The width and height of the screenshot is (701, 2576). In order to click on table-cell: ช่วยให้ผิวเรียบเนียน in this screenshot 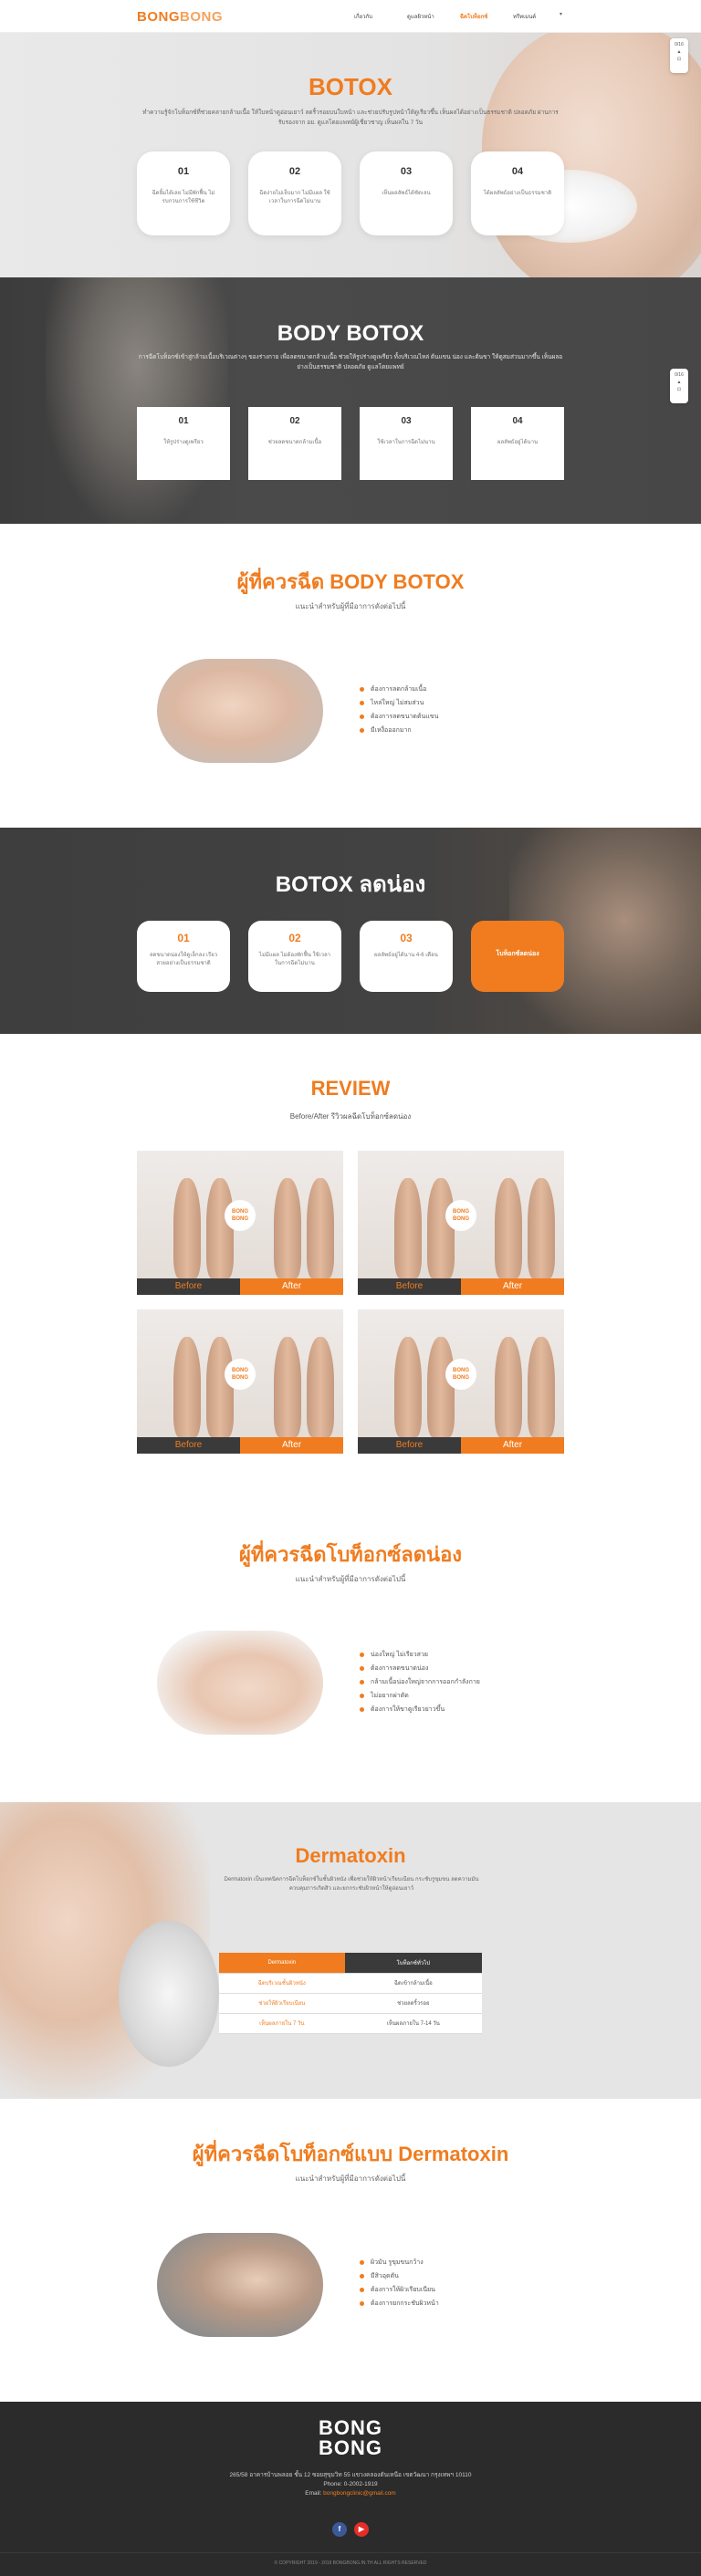, I will do `click(282, 2003)`.